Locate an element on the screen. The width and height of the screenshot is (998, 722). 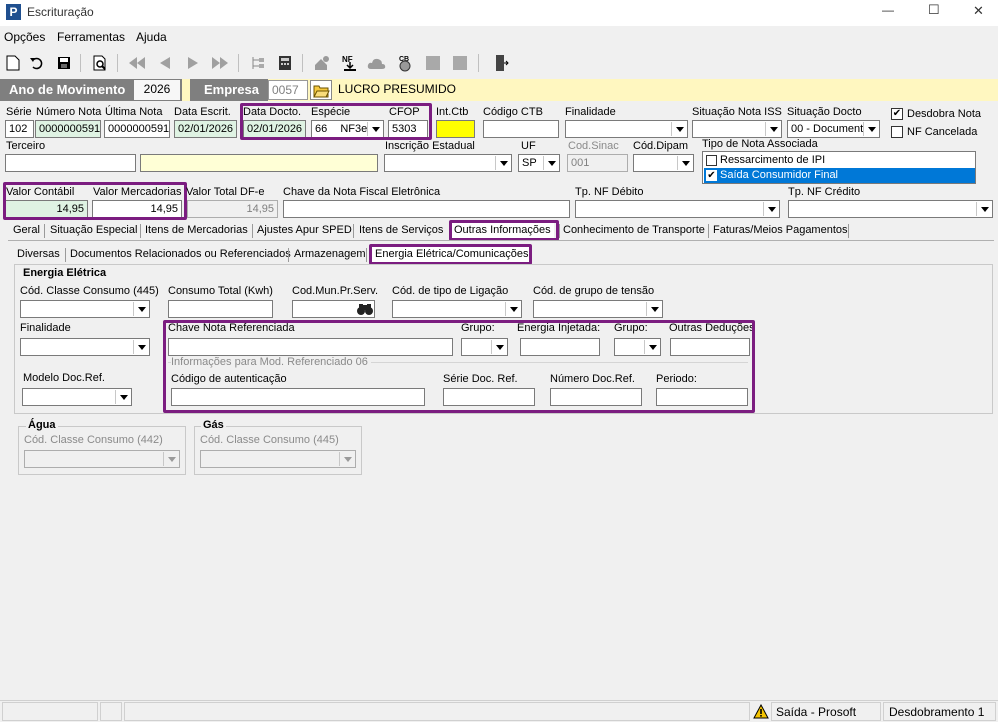
codigo-autenticacao-field is located at coordinates (298, 397).